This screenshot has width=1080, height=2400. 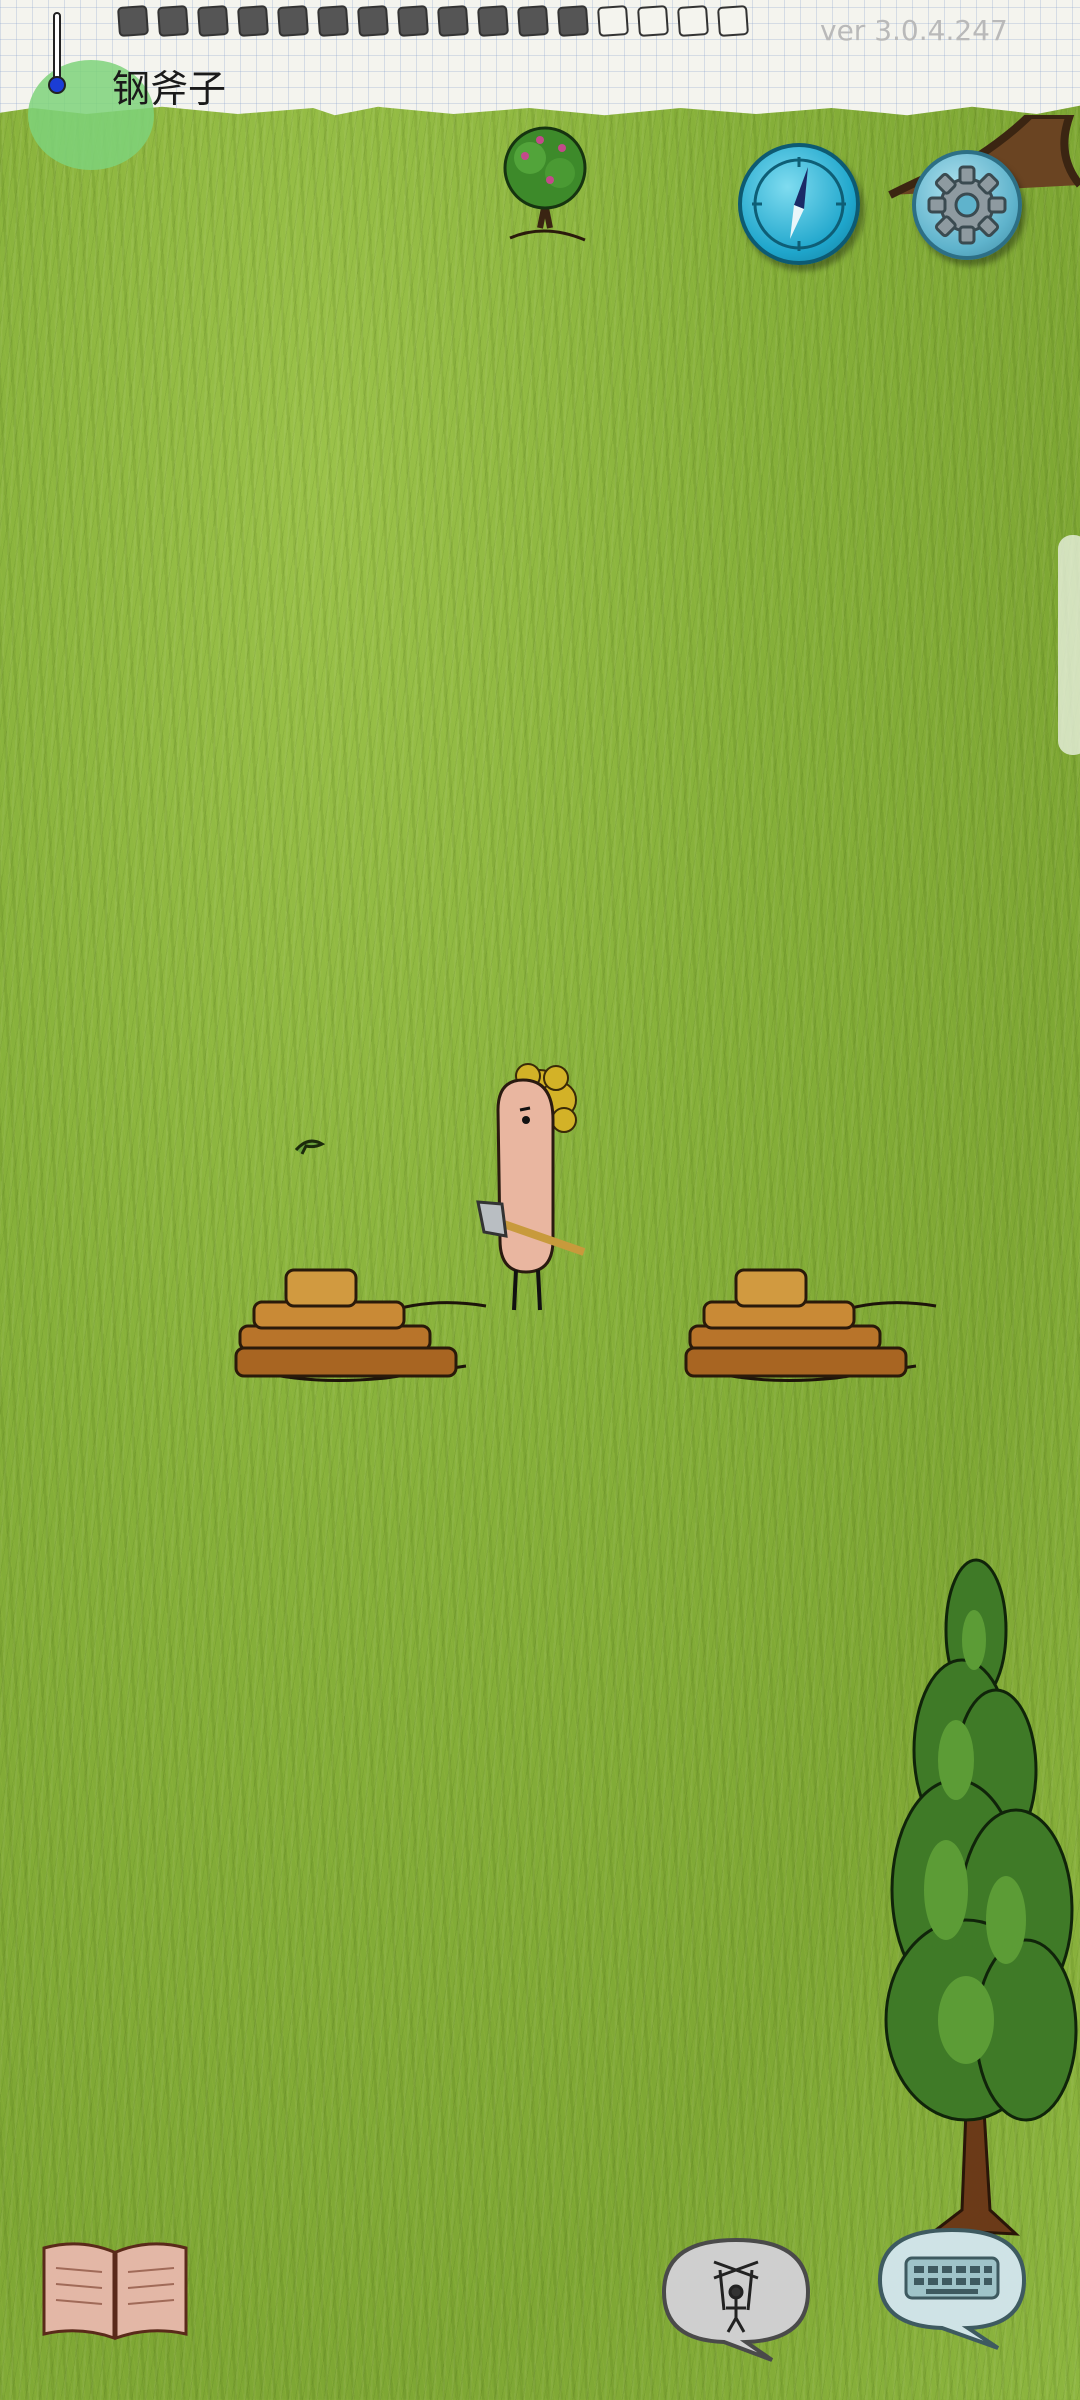 I want to click on settings-button, so click(x=967, y=205).